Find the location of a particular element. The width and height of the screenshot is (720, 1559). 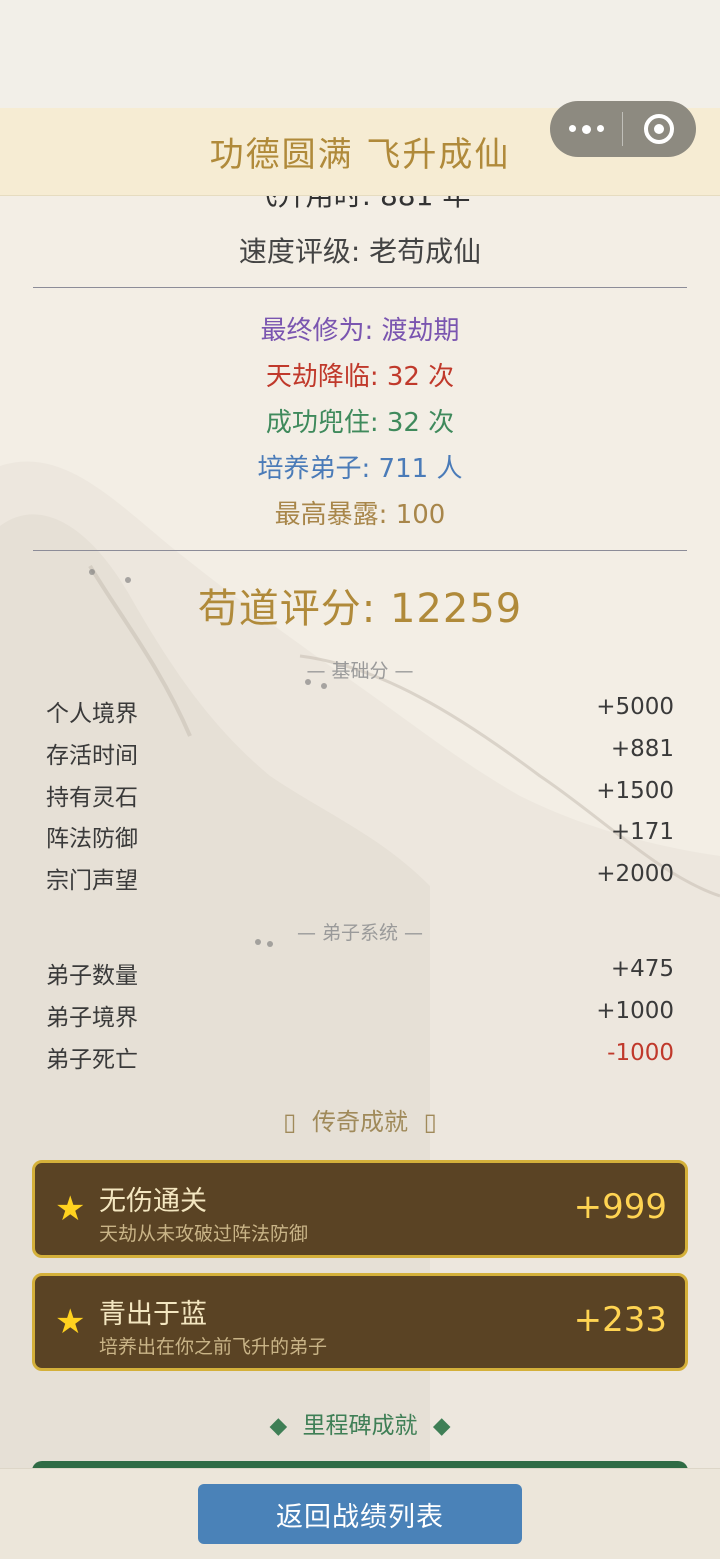

score-row-value: +475 is located at coordinates (642, 969).